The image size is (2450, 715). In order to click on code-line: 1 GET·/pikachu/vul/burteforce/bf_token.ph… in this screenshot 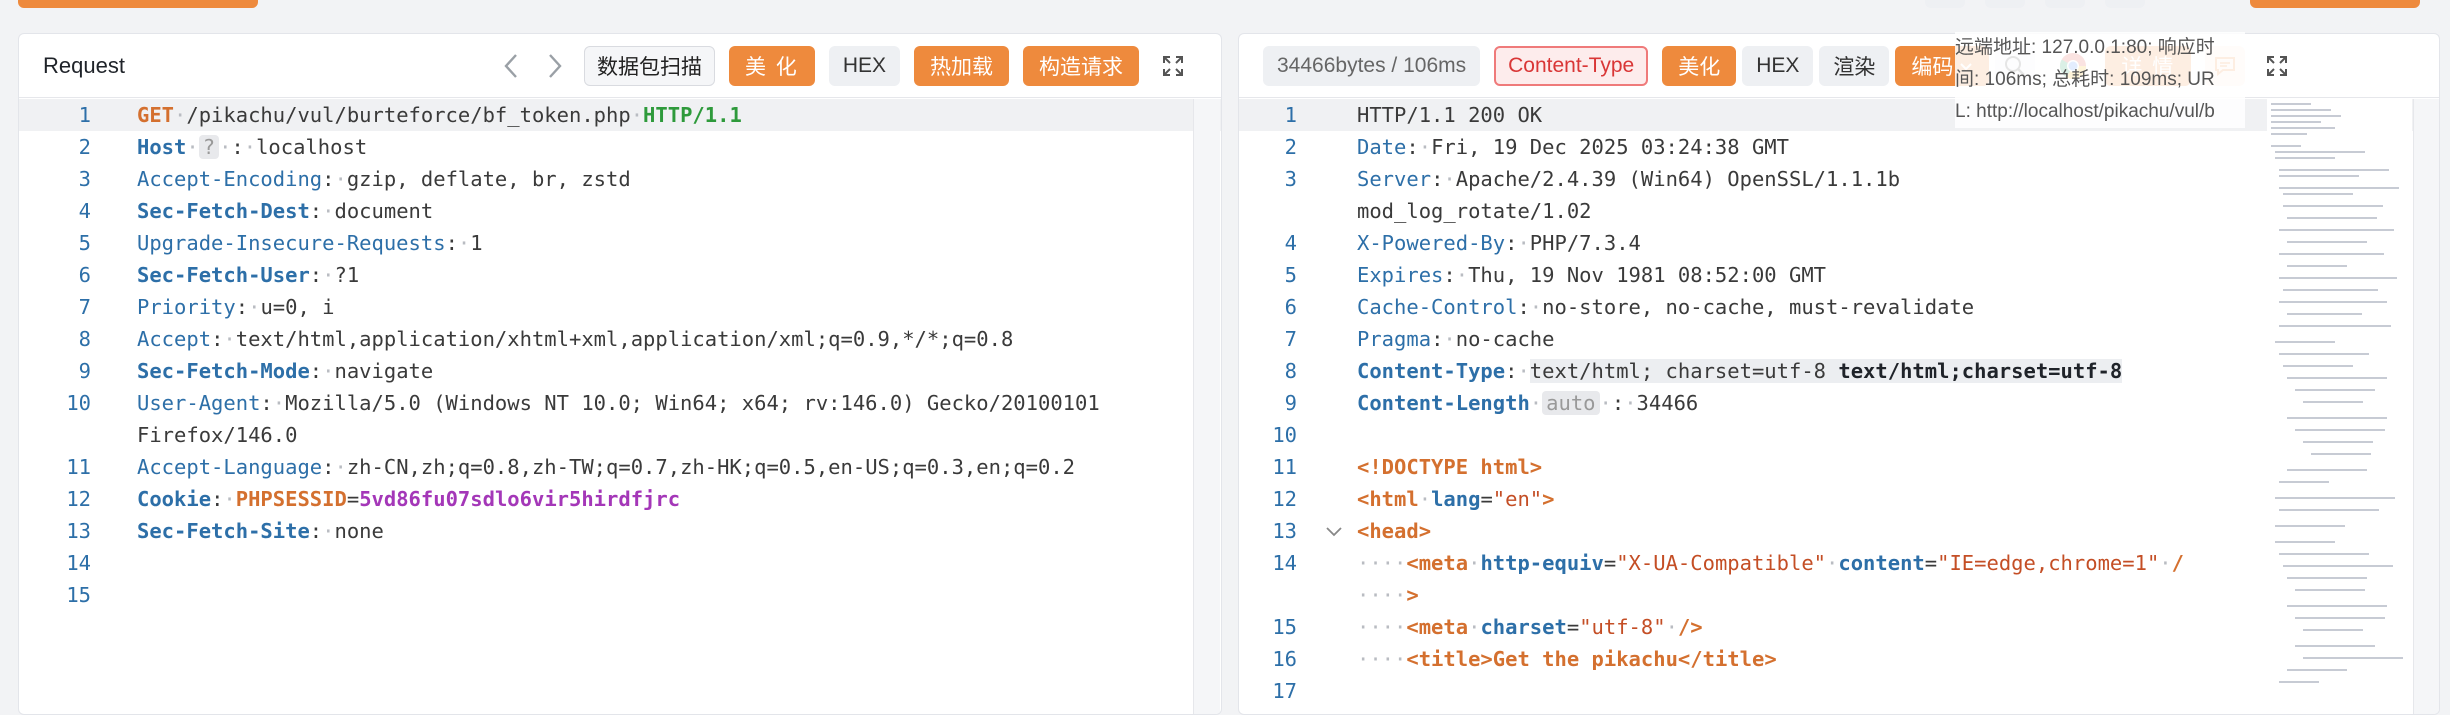, I will do `click(620, 115)`.